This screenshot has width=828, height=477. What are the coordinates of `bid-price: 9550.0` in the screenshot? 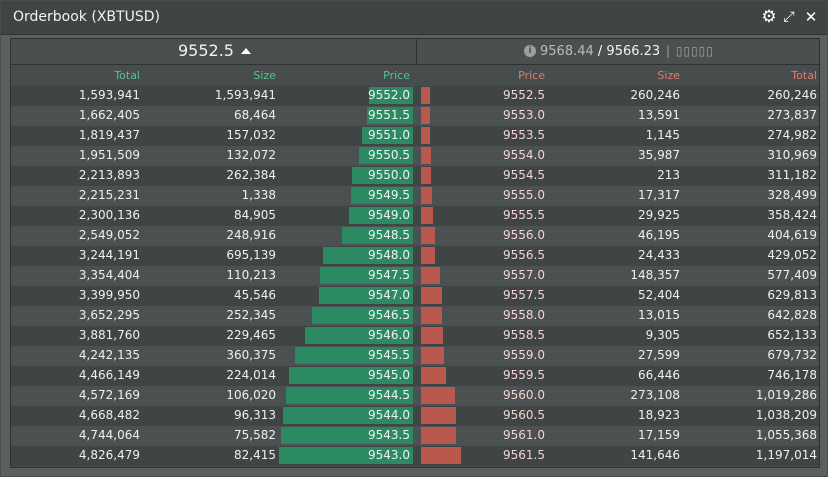 It's located at (389, 175).